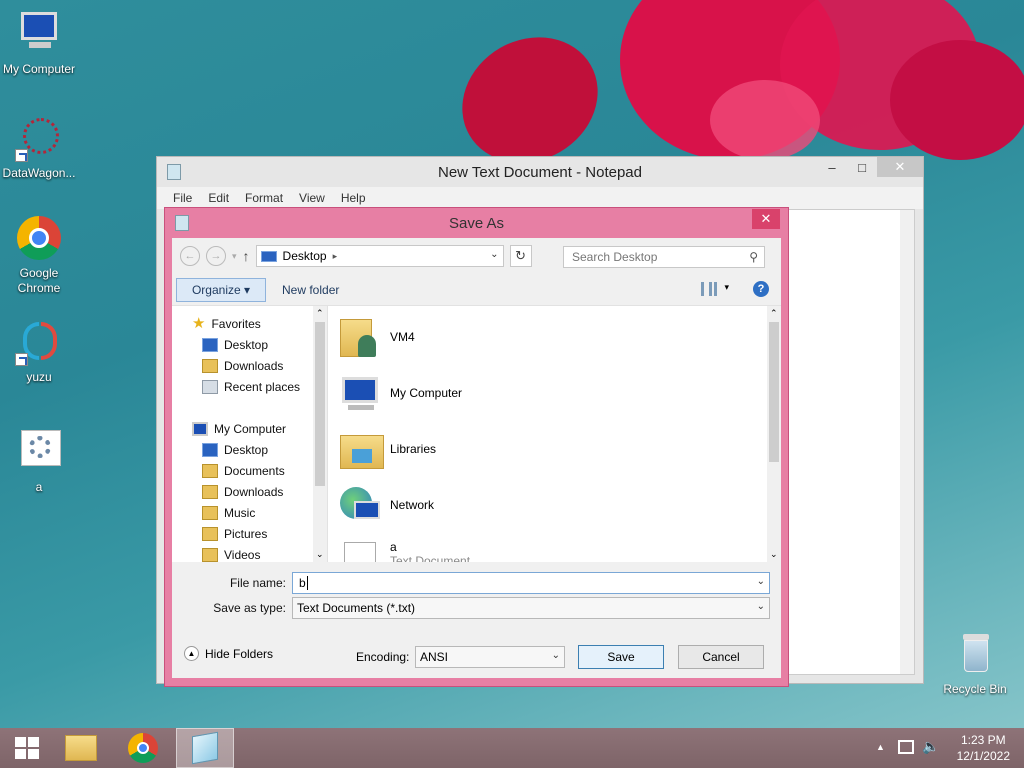 The height and width of the screenshot is (768, 1024). I want to click on taskbar-file-explorer, so click(81, 748).